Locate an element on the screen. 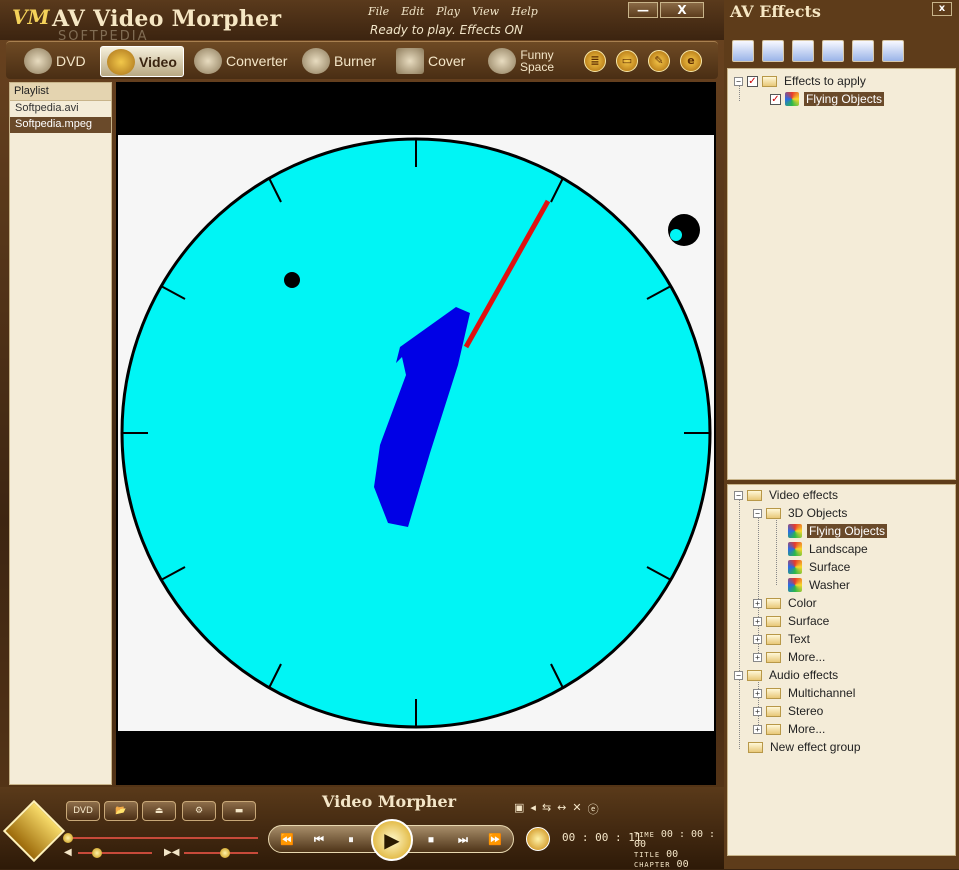 This screenshot has width=959, height=870. transport-bar: ⏪ ⏮ ⏸ ▶ ⏹ ⏭ ⏩ is located at coordinates (391, 840).